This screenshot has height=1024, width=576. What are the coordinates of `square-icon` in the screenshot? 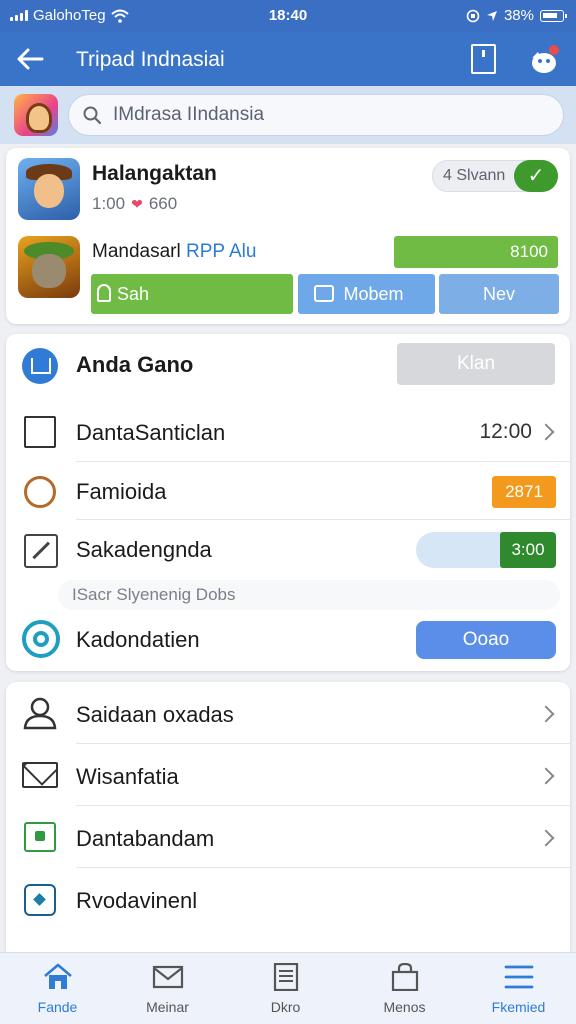 It's located at (40, 432).